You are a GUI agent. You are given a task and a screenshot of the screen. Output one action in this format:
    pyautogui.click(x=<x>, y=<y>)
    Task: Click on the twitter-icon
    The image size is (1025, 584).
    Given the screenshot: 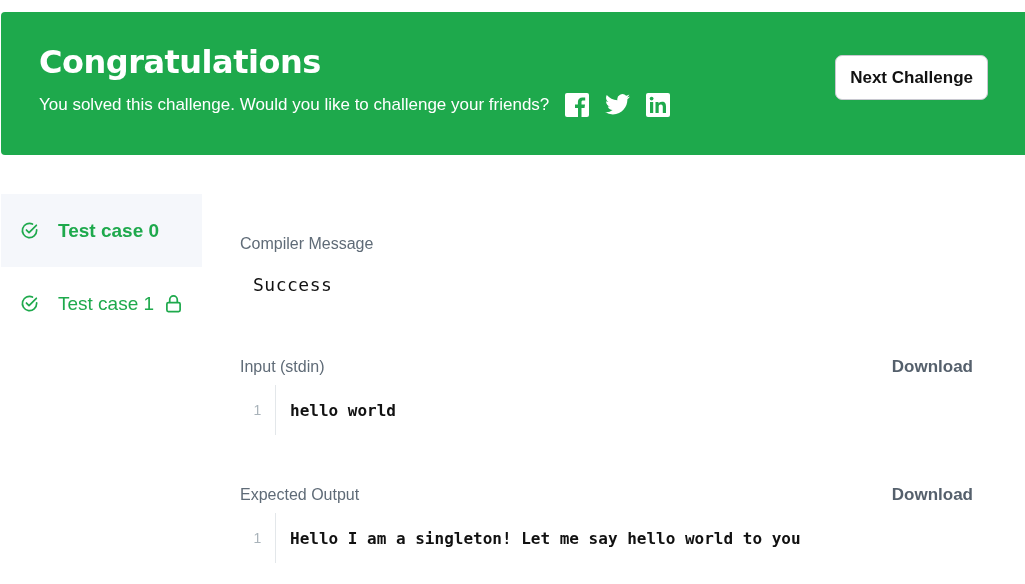 What is the action you would take?
    pyautogui.click(x=618, y=104)
    